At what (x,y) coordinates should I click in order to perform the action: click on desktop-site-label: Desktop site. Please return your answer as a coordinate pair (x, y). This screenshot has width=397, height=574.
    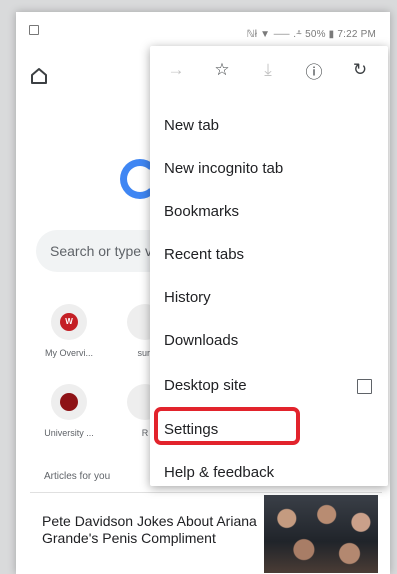
    Looking at the image, I should click on (205, 385).